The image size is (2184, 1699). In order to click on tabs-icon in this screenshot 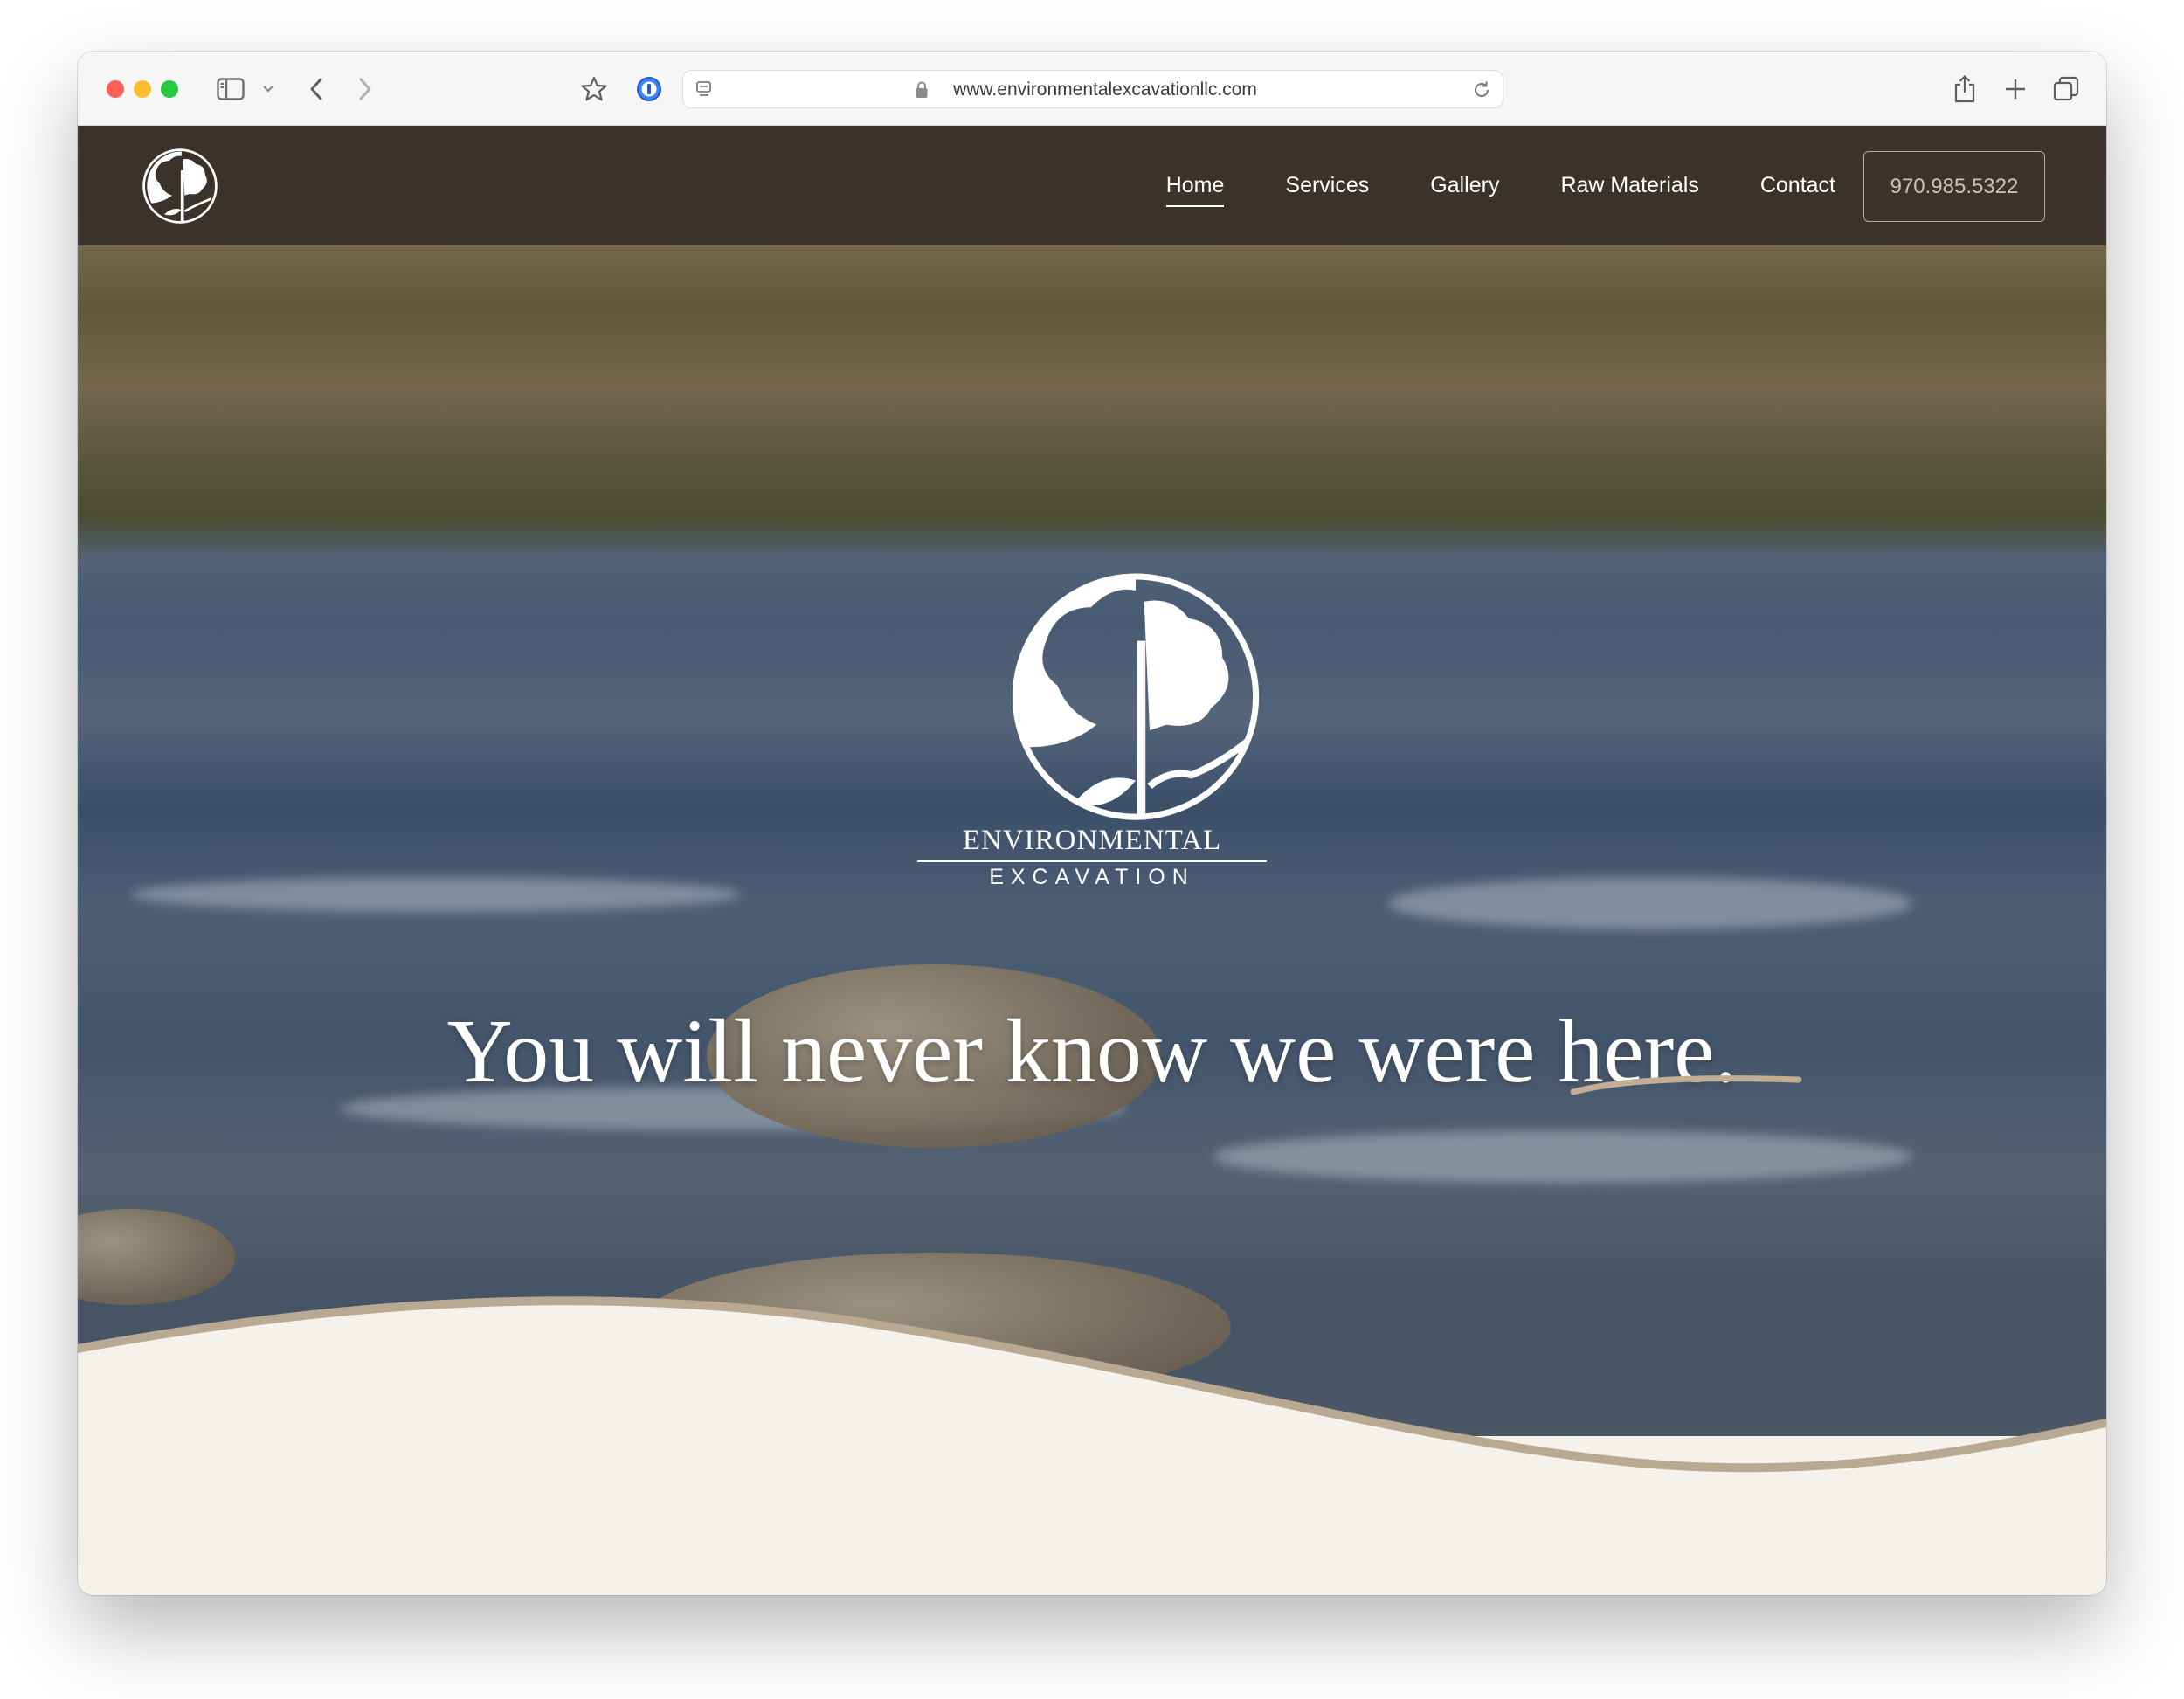, I will do `click(2066, 89)`.